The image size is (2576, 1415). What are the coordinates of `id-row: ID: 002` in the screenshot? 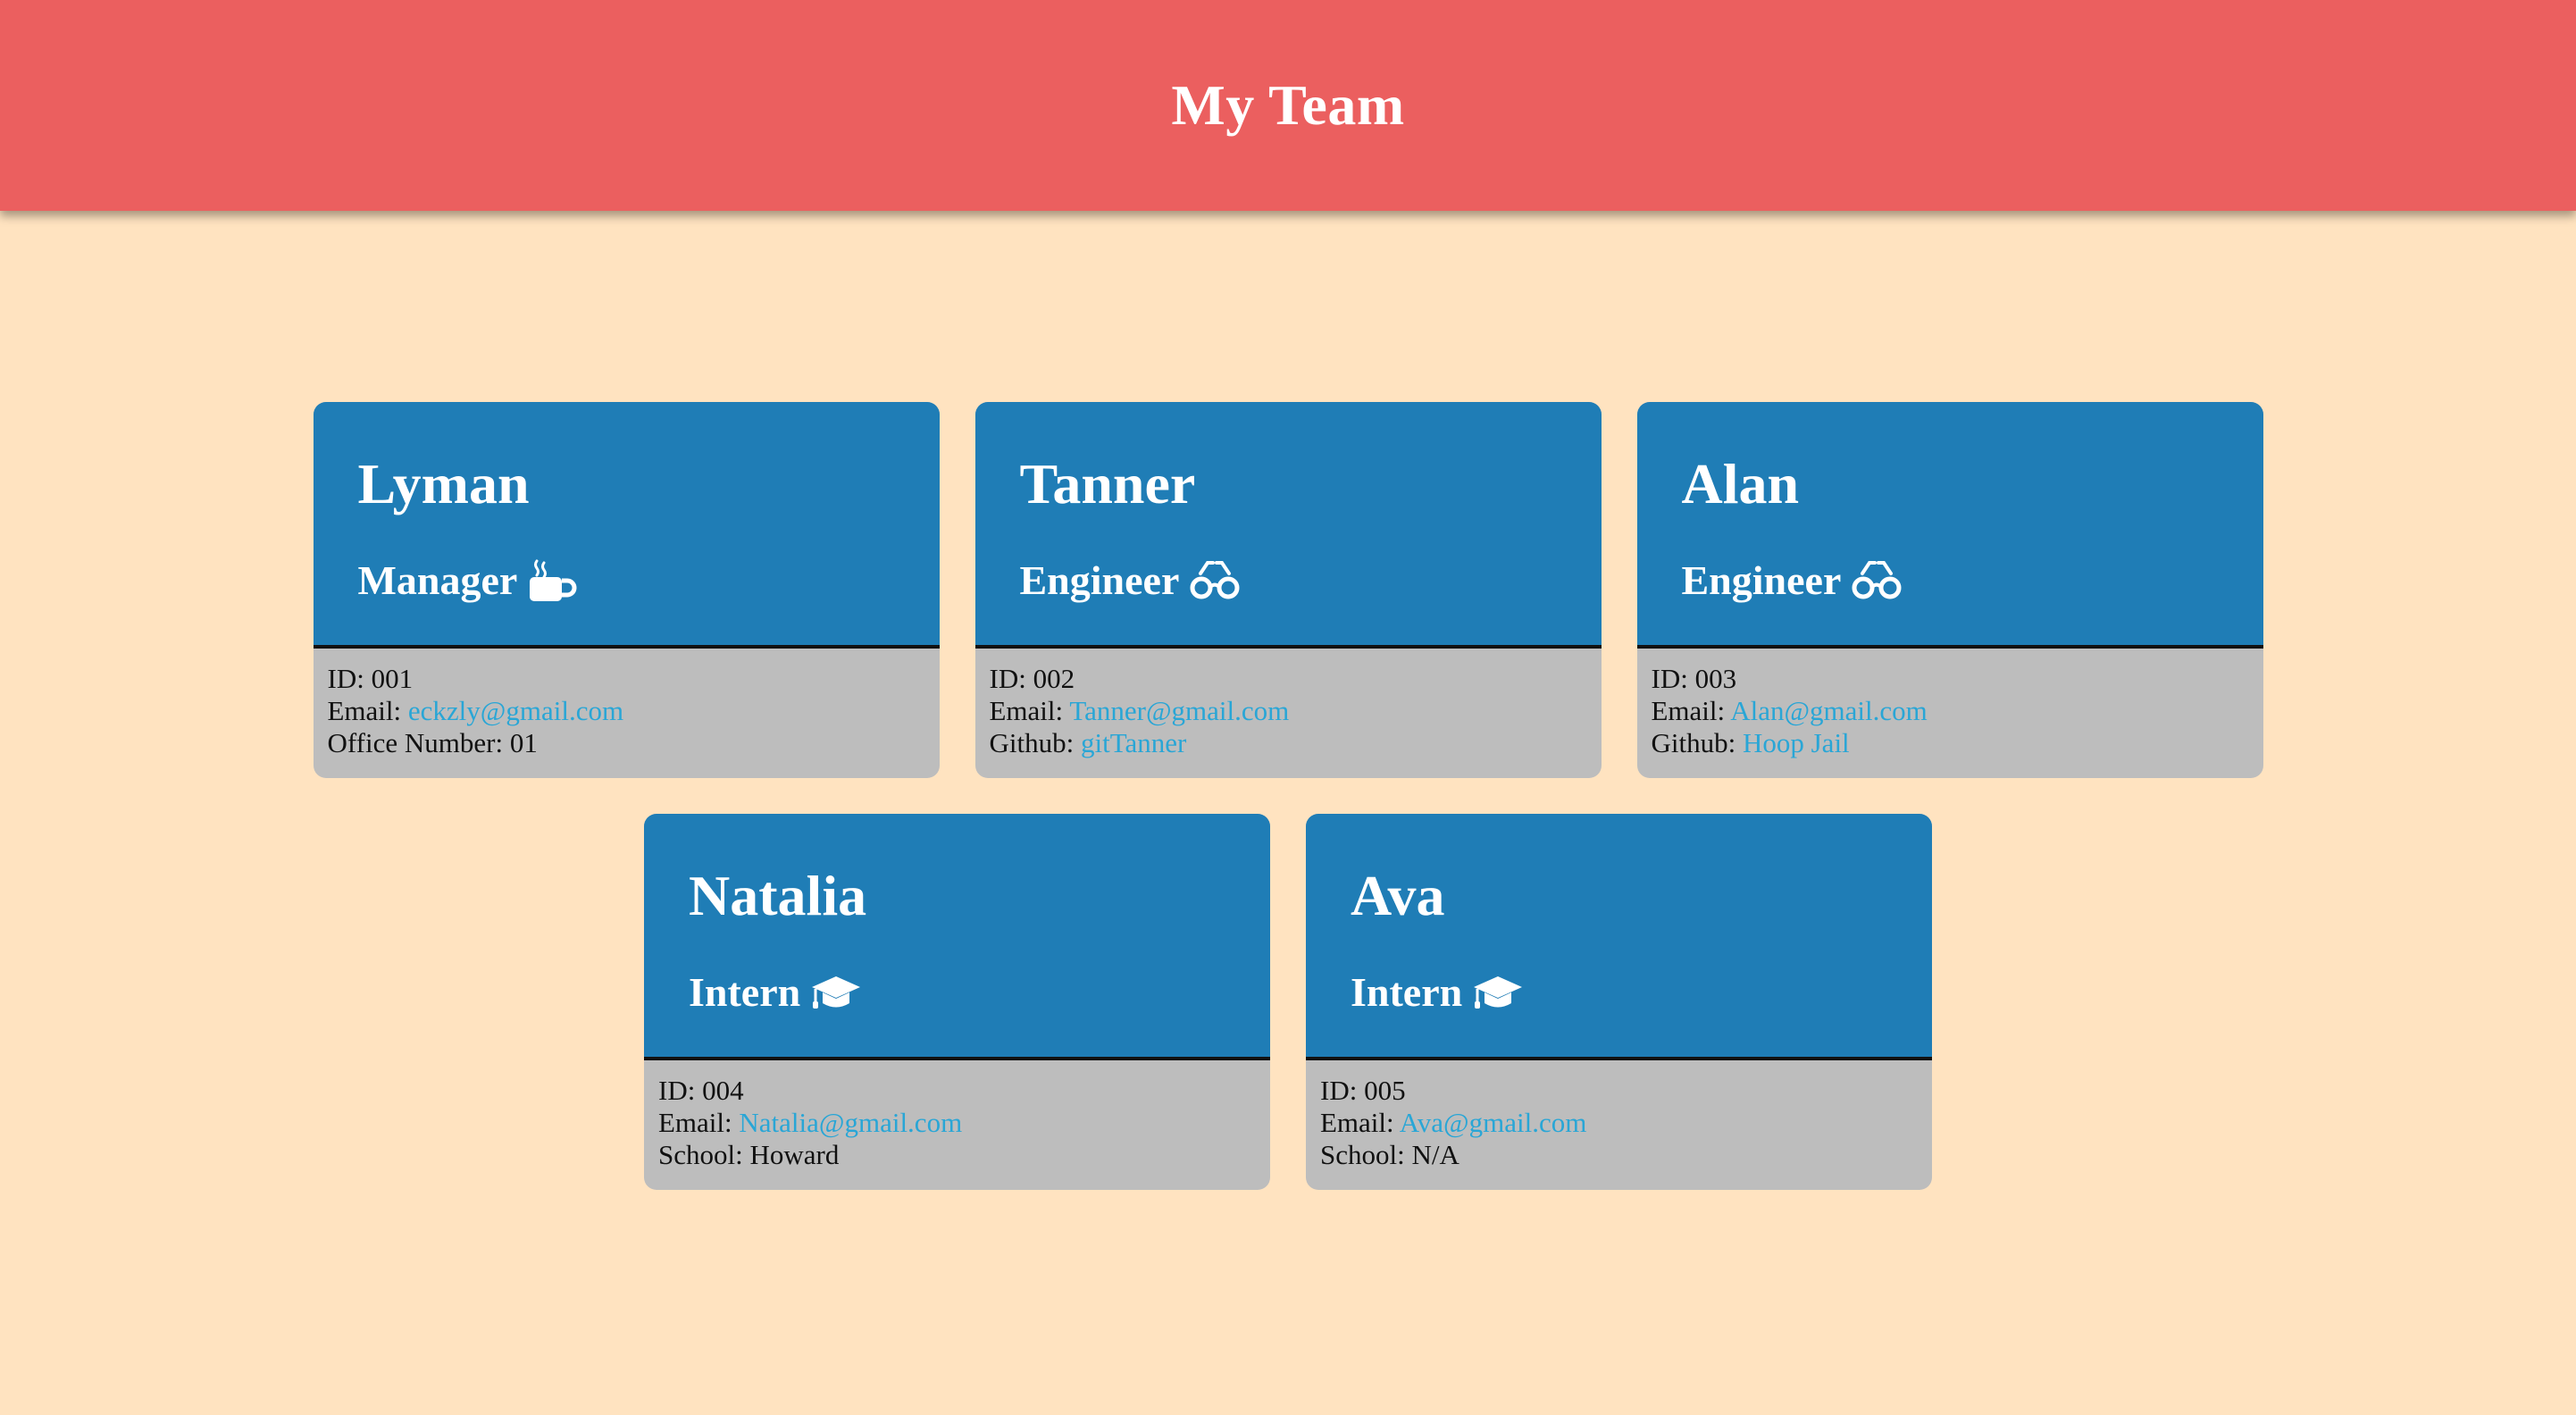 It's located at (1289, 679).